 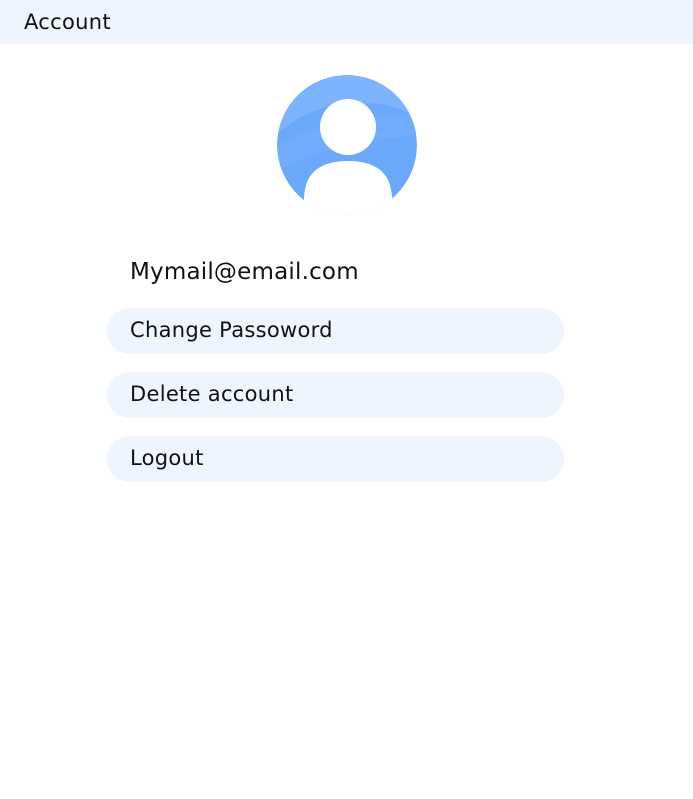 What do you see at coordinates (346, 22) in the screenshot?
I see `app-header: Account` at bounding box center [346, 22].